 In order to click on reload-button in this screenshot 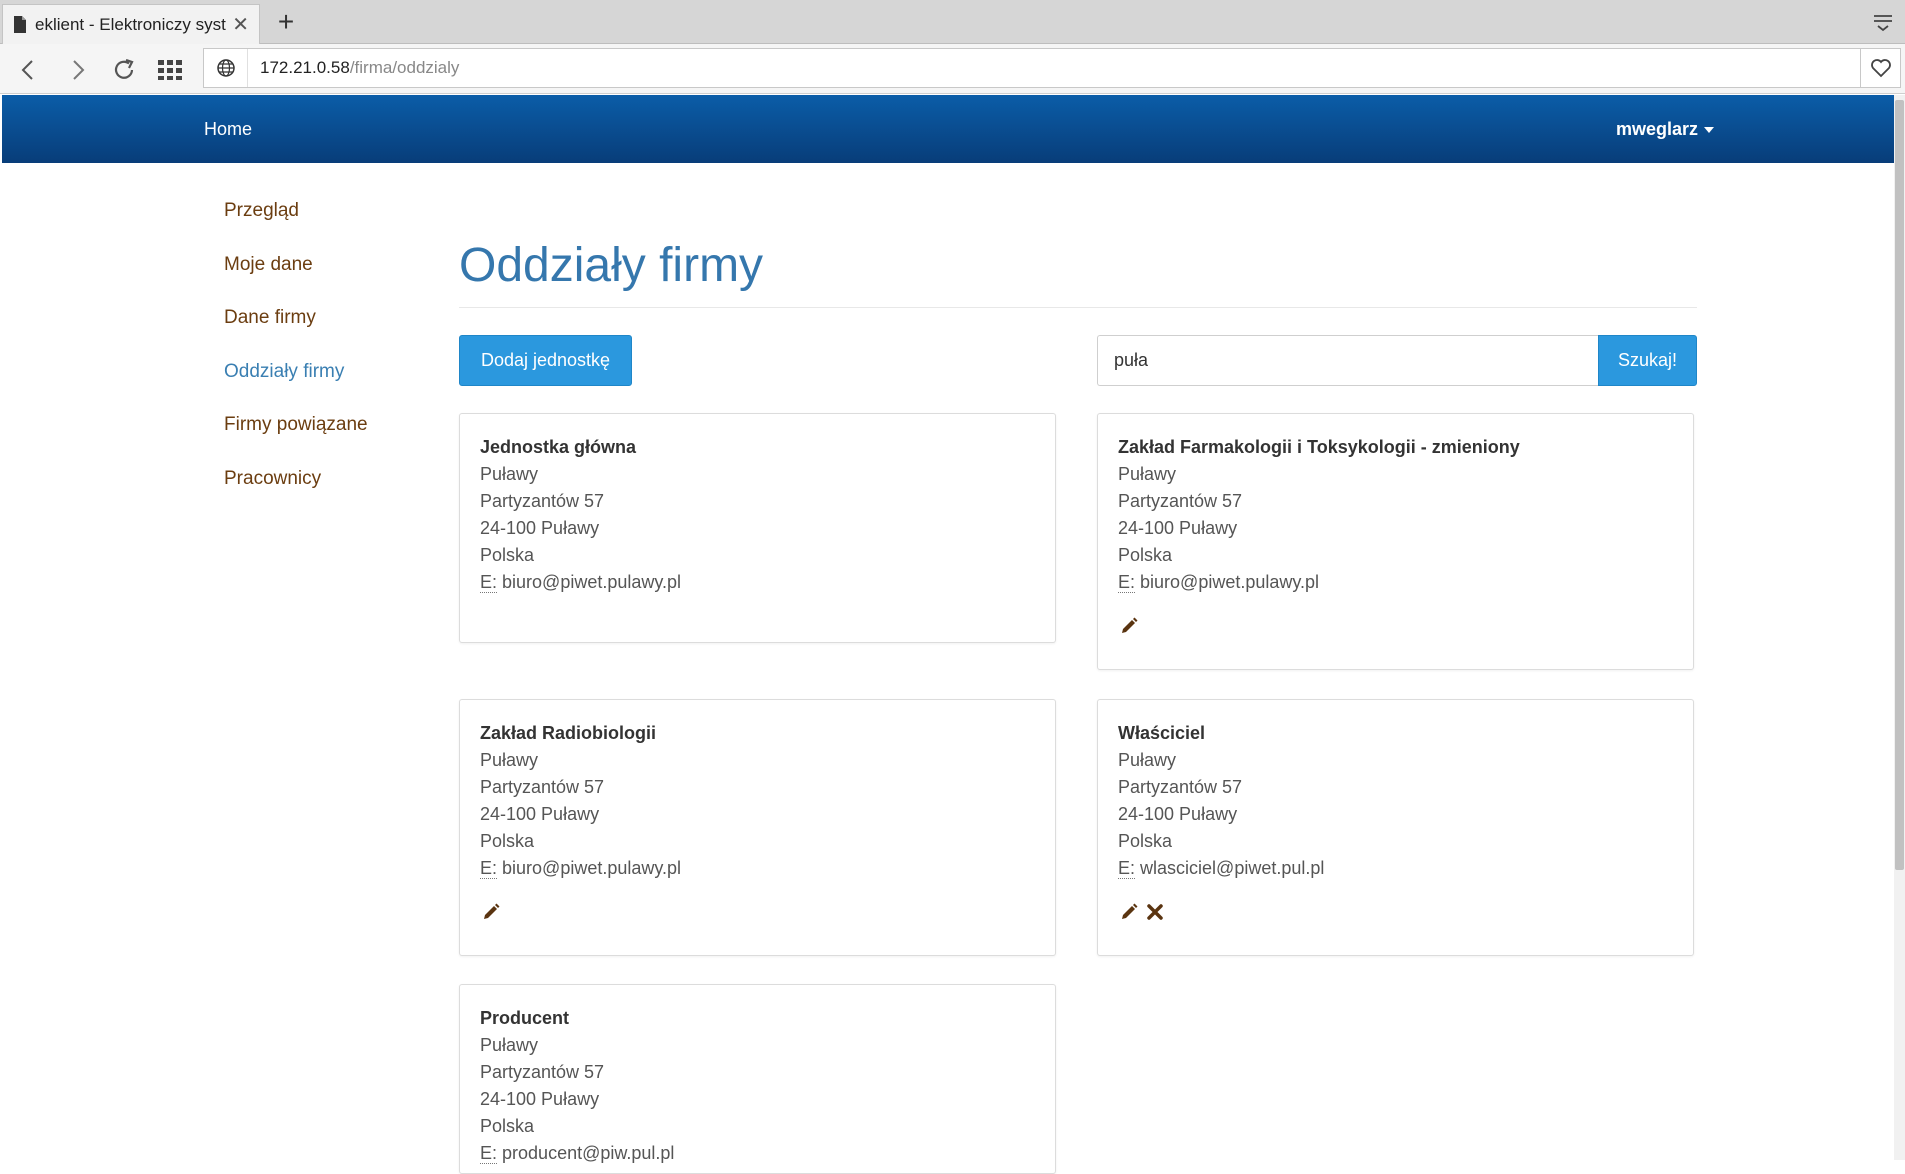, I will do `click(124, 70)`.